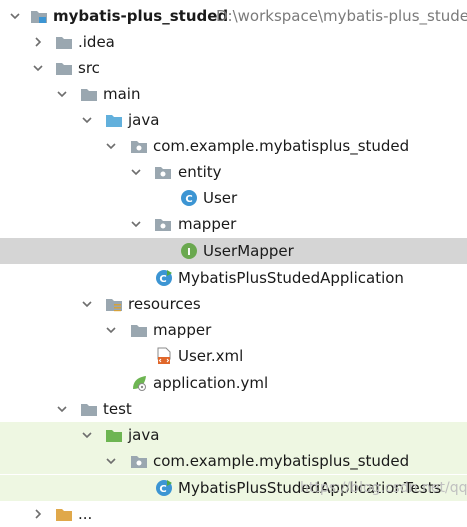 The width and height of the screenshot is (467, 527). Describe the element at coordinates (233, 304) in the screenshot. I see `tree-row-resources: resources` at that location.